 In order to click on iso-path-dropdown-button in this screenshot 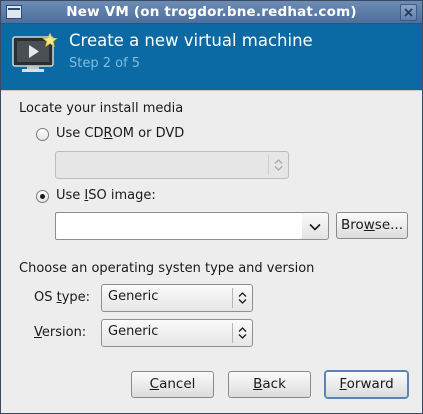, I will do `click(315, 226)`.